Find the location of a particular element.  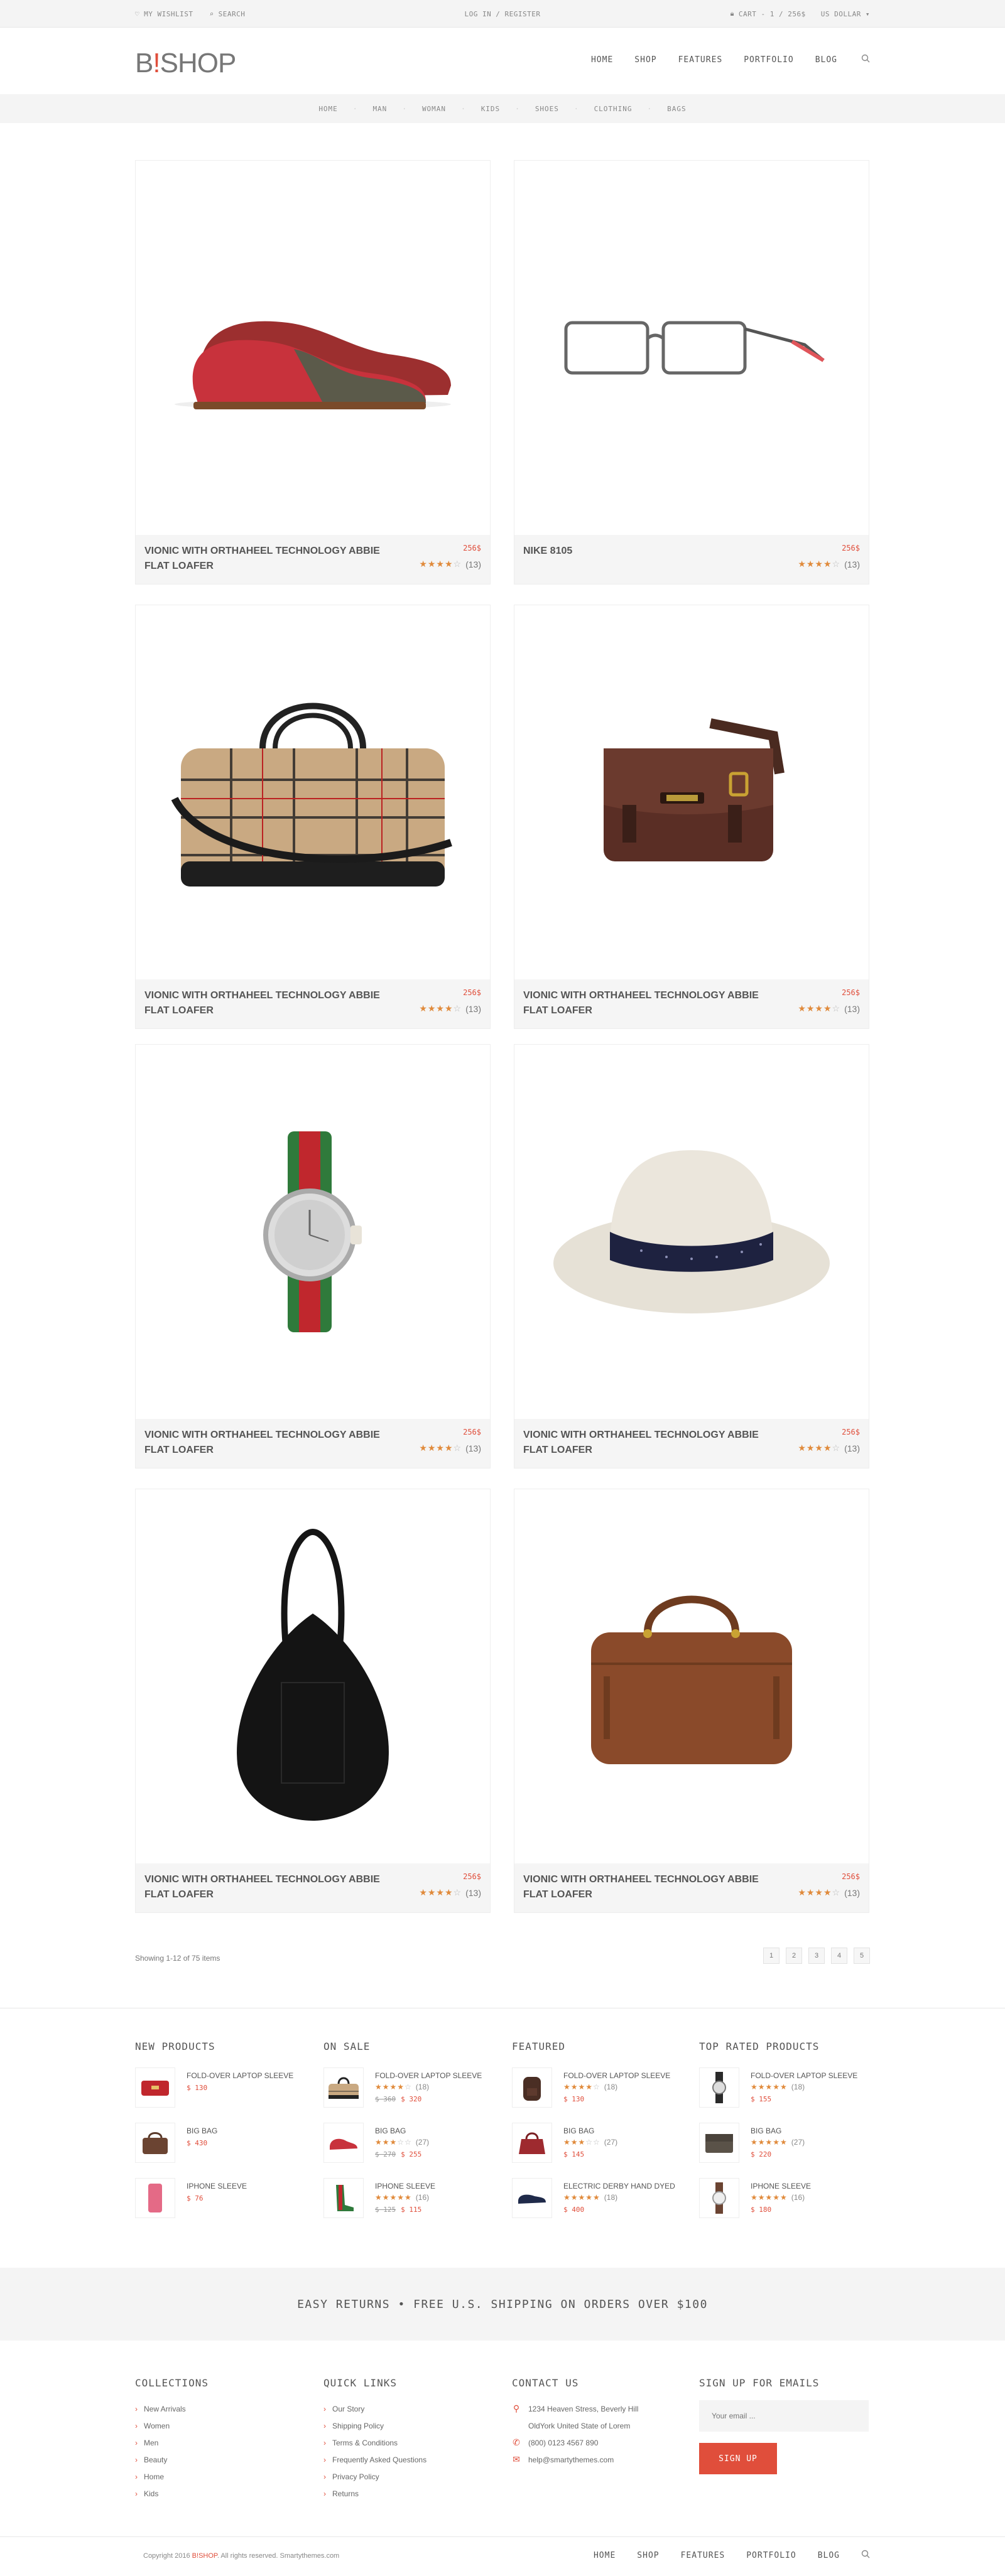

search-icon is located at coordinates (866, 2555).